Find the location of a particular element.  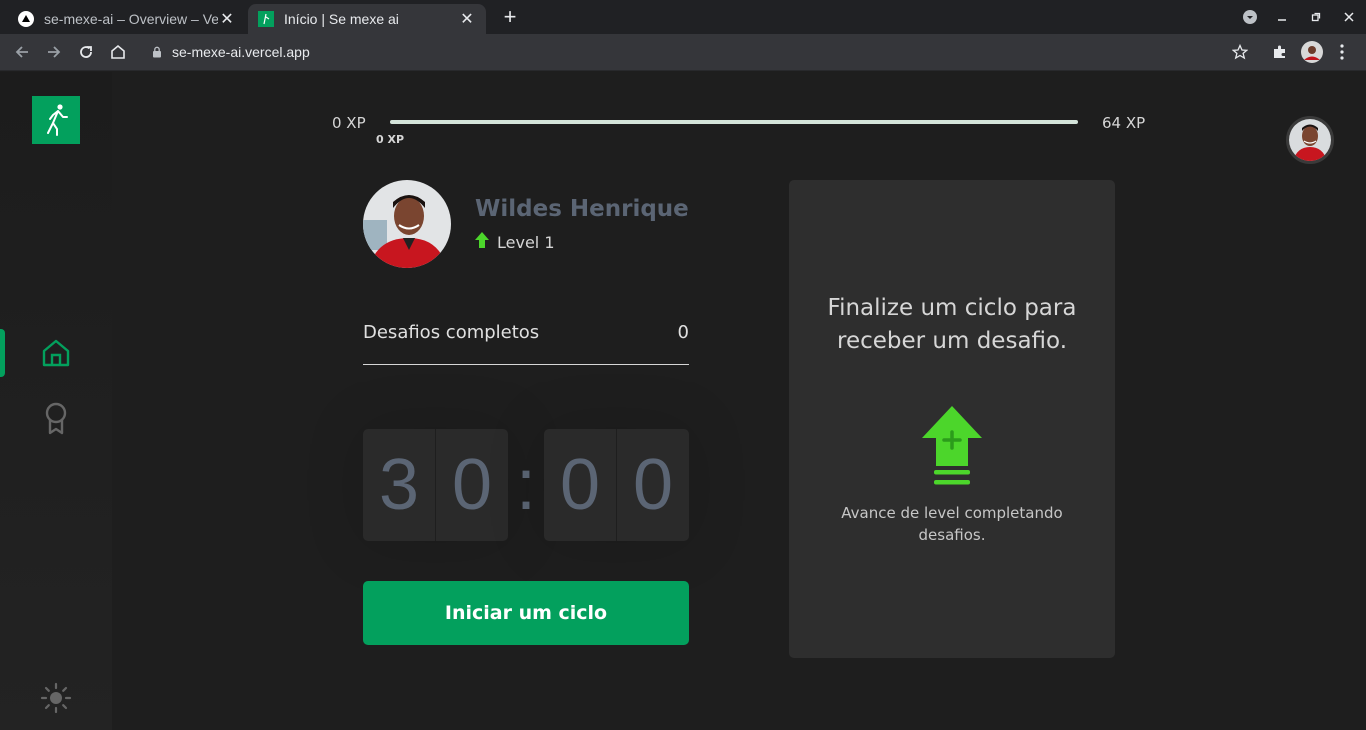

challenge-box-description: Avance de level completando desafios. is located at coordinates (952, 524).